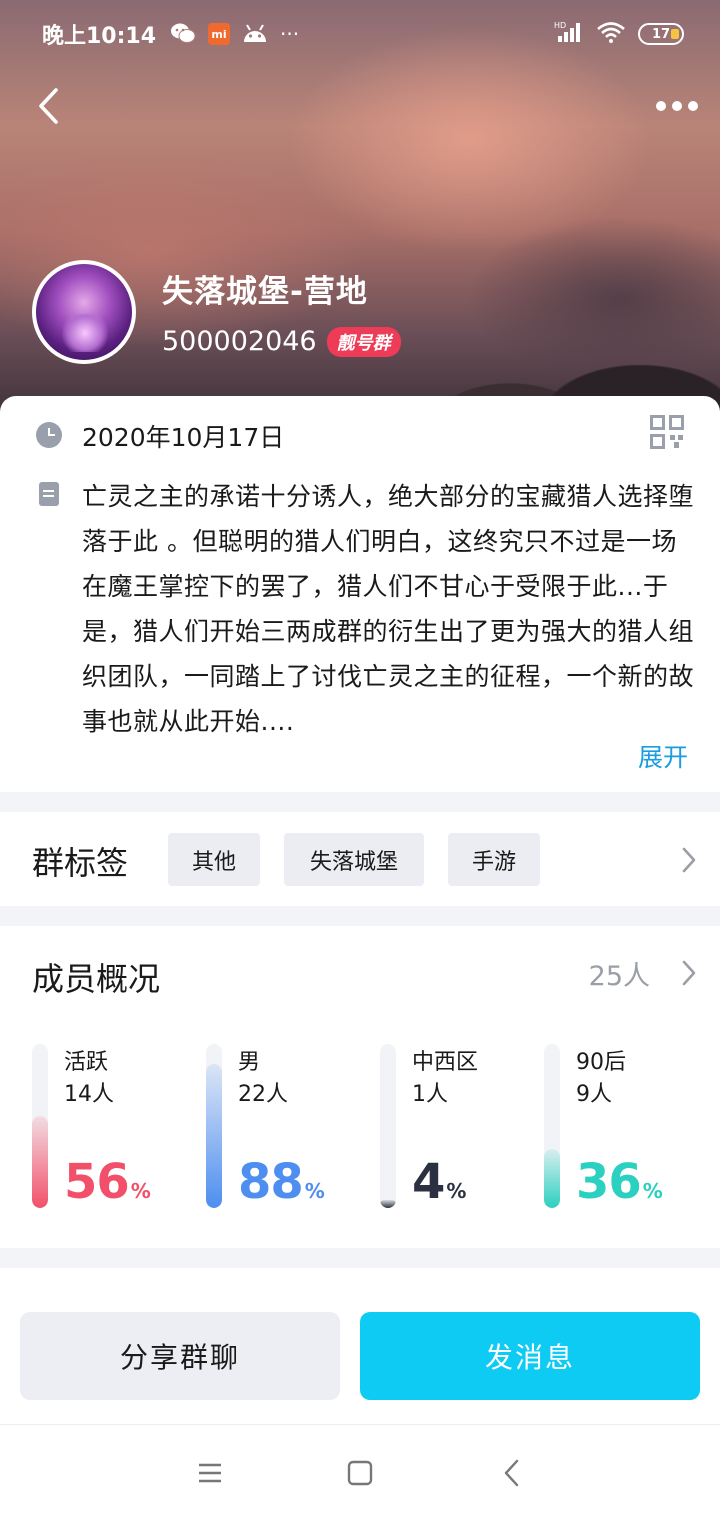 The width and height of the screenshot is (720, 1520). I want to click on stat-percent: 56%, so click(107, 1182).